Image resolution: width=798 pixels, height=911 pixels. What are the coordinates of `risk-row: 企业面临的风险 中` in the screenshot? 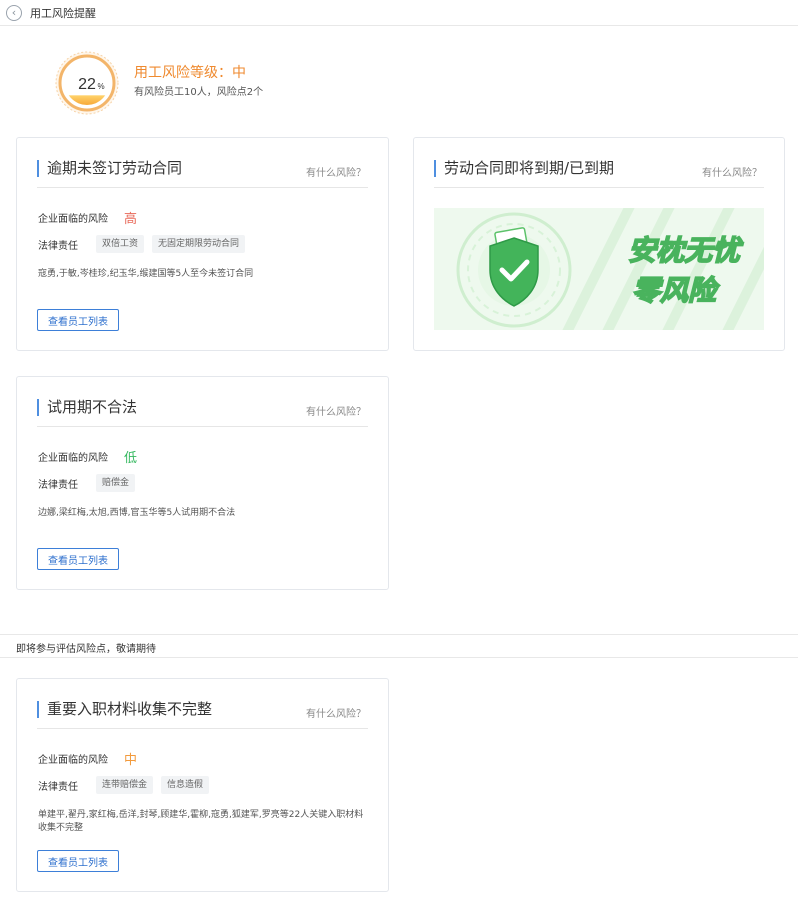 It's located at (87, 758).